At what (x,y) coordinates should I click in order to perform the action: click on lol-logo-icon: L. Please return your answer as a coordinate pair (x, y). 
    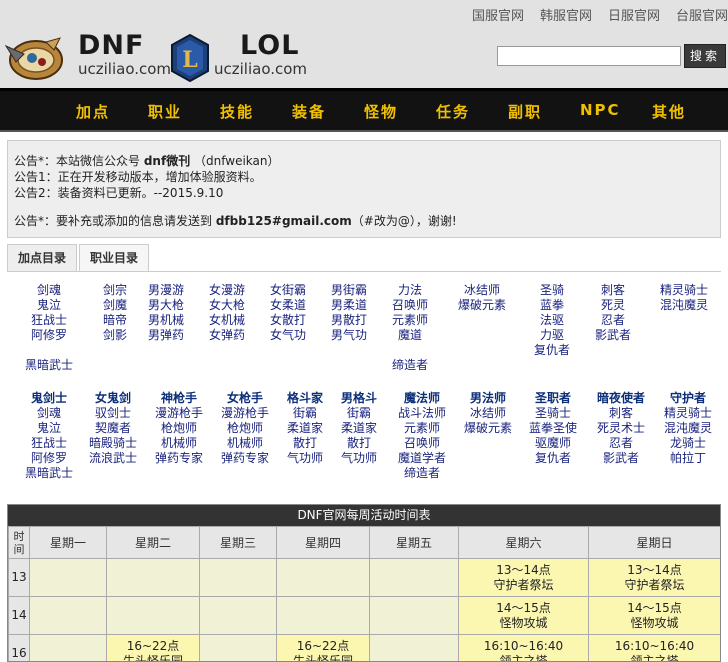
    Looking at the image, I should click on (190, 58).